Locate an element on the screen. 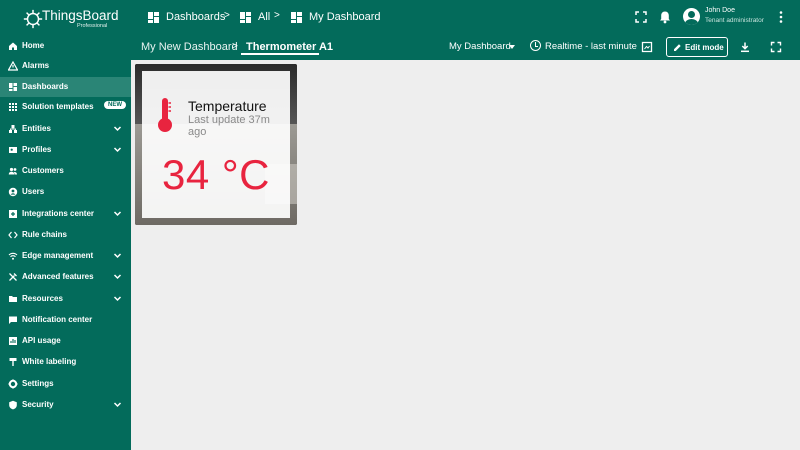  layout-icon is located at coordinates (647, 47).